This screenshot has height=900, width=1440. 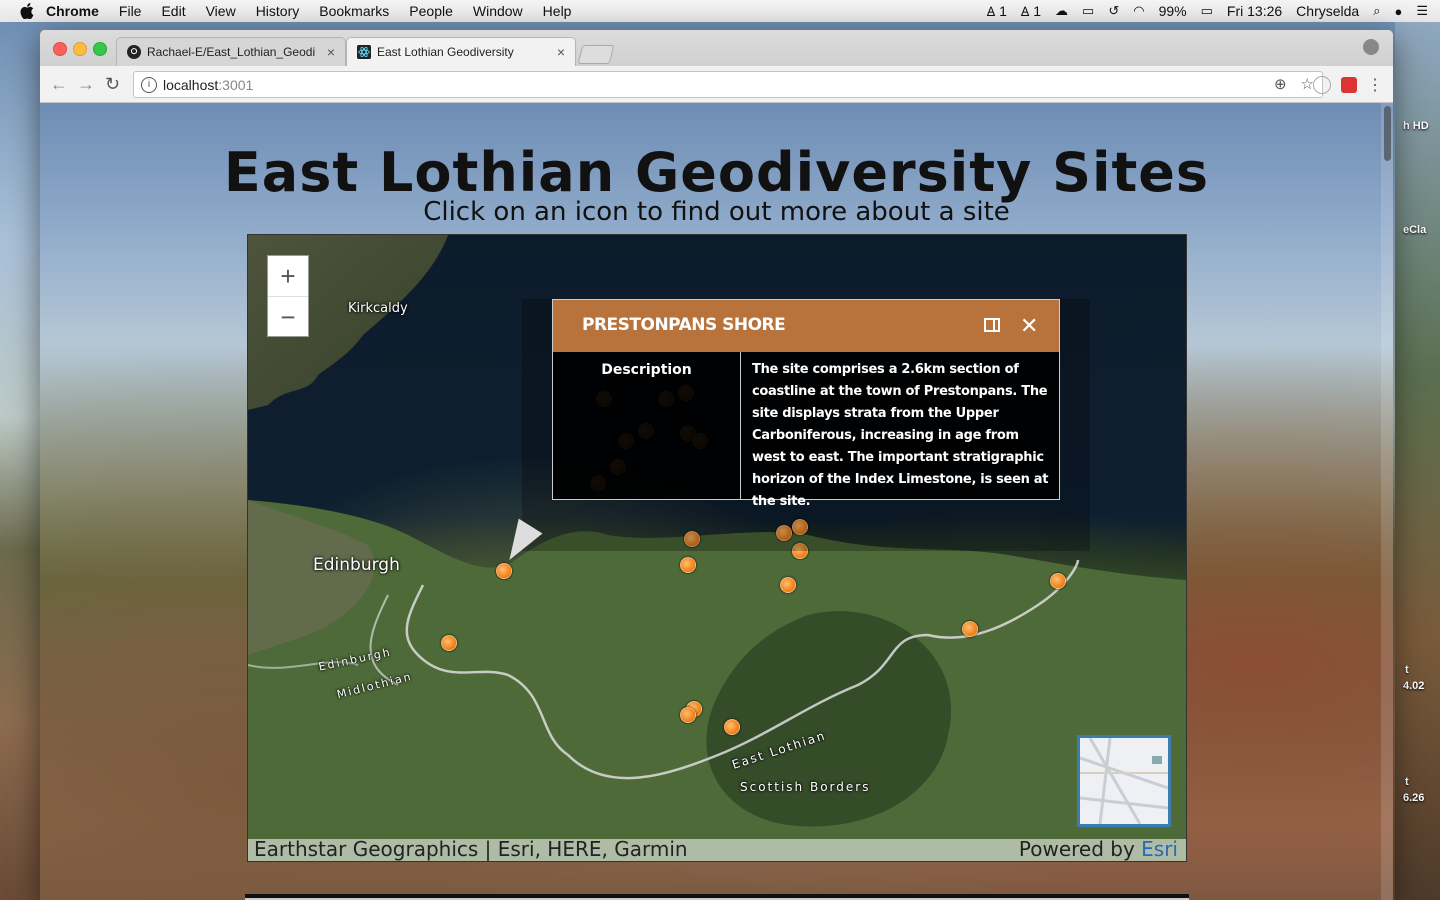 What do you see at coordinates (684, 325) in the screenshot?
I see `popup-title: PRESTONPANS SHORE` at bounding box center [684, 325].